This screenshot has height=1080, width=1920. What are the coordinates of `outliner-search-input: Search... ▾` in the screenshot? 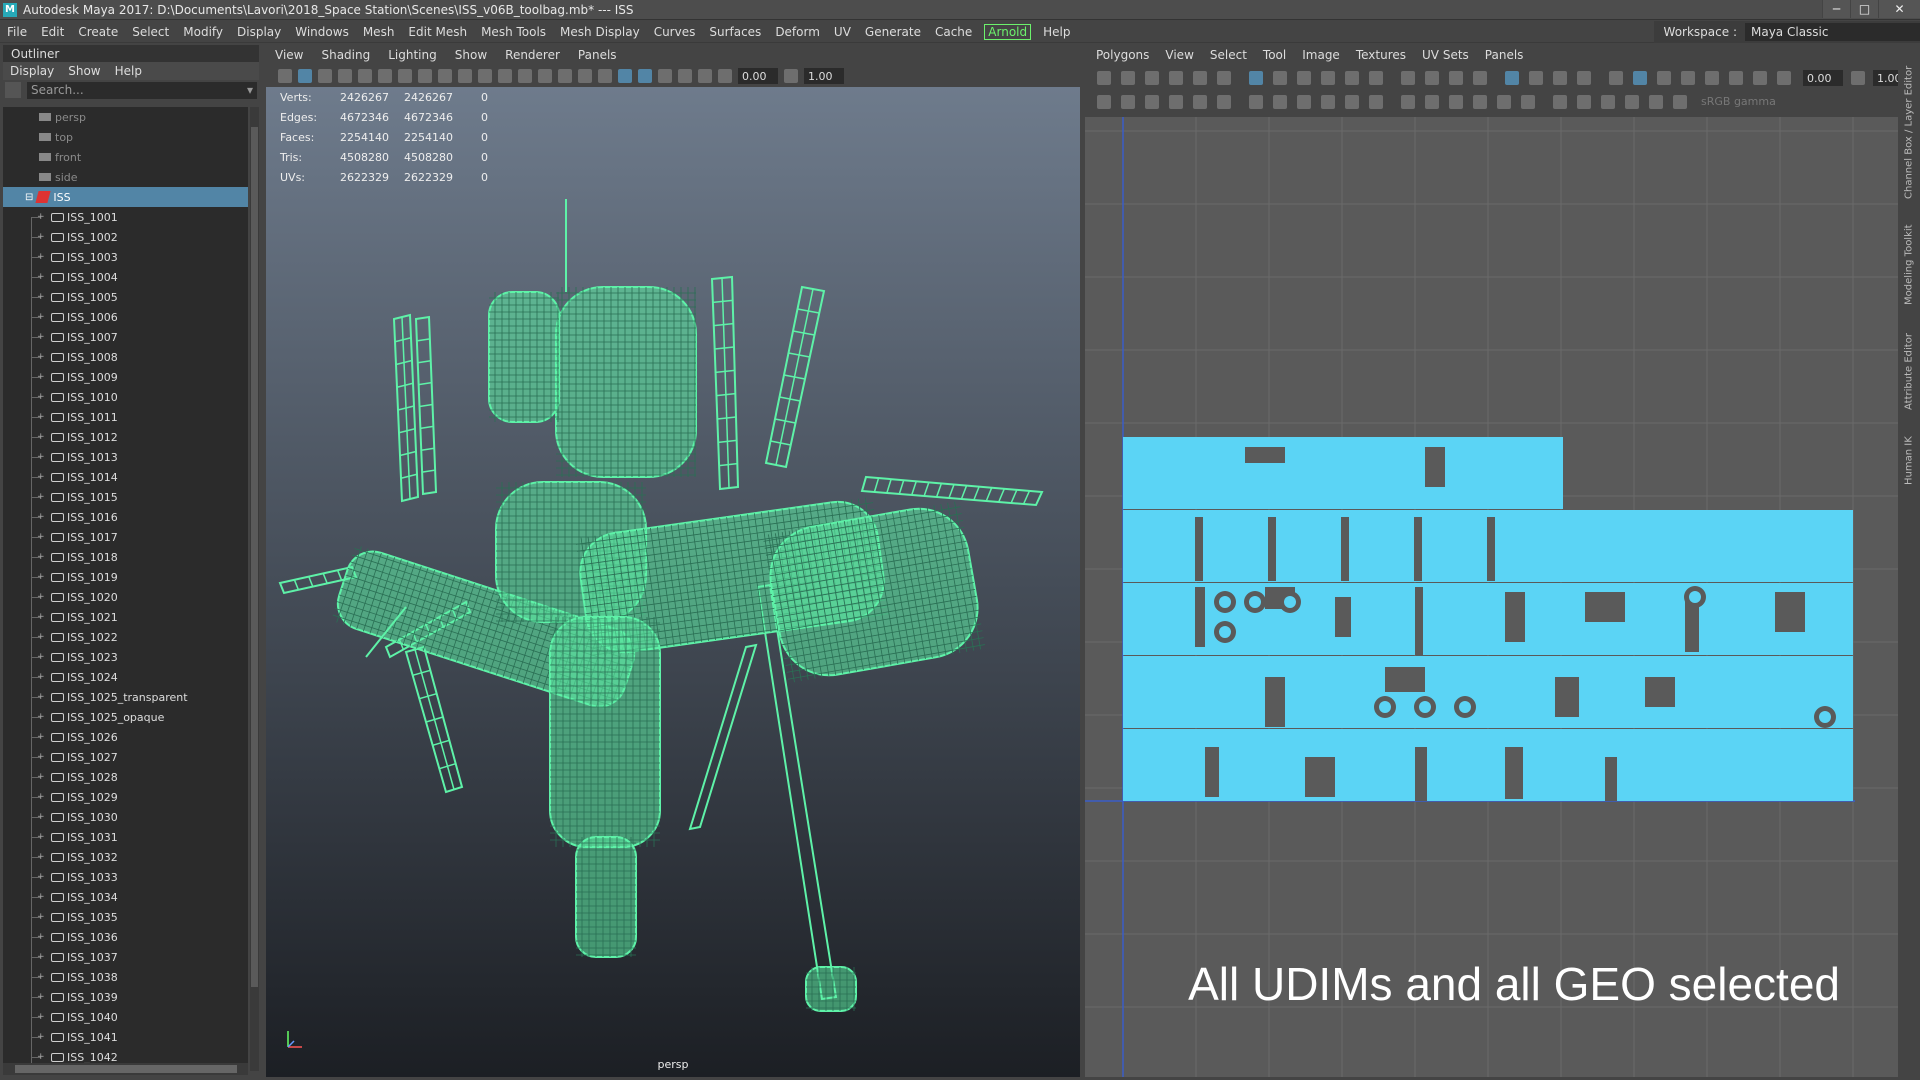 It's located at (142, 90).